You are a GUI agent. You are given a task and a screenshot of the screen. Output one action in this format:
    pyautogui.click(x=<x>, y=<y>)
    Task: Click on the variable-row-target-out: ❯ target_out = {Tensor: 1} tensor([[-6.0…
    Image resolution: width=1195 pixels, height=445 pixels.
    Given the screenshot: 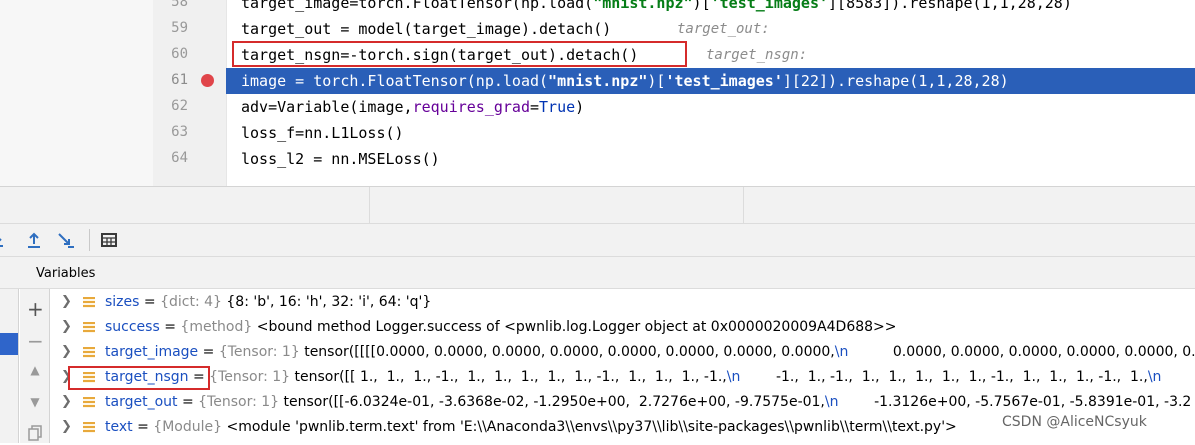 What is the action you would take?
    pyautogui.click(x=623, y=402)
    